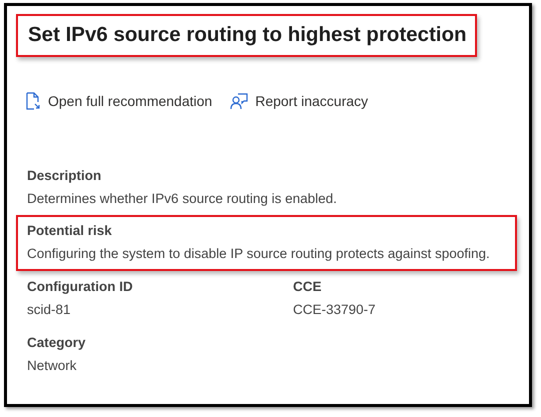 The height and width of the screenshot is (417, 541). Describe the element at coordinates (57, 342) in the screenshot. I see `field-label: Category` at that location.